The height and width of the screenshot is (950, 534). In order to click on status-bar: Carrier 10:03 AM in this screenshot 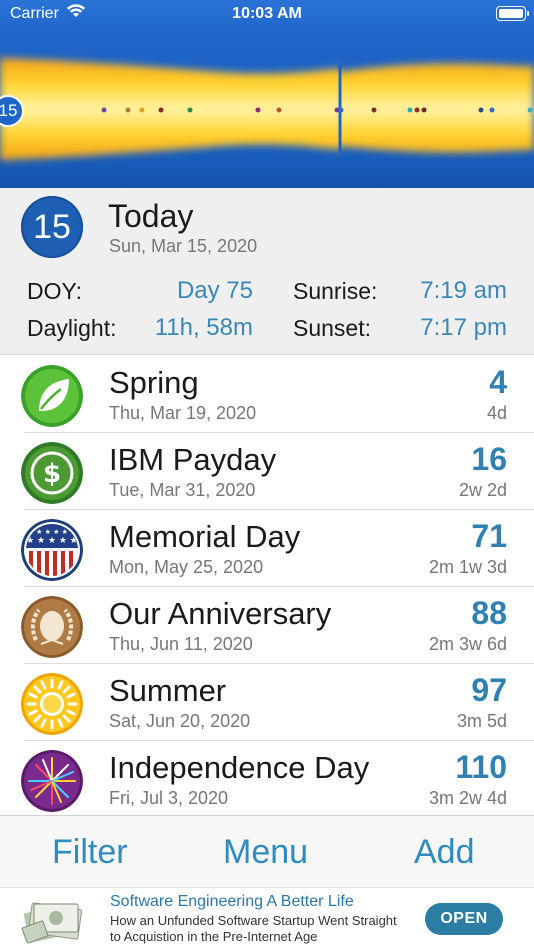, I will do `click(267, 15)`.